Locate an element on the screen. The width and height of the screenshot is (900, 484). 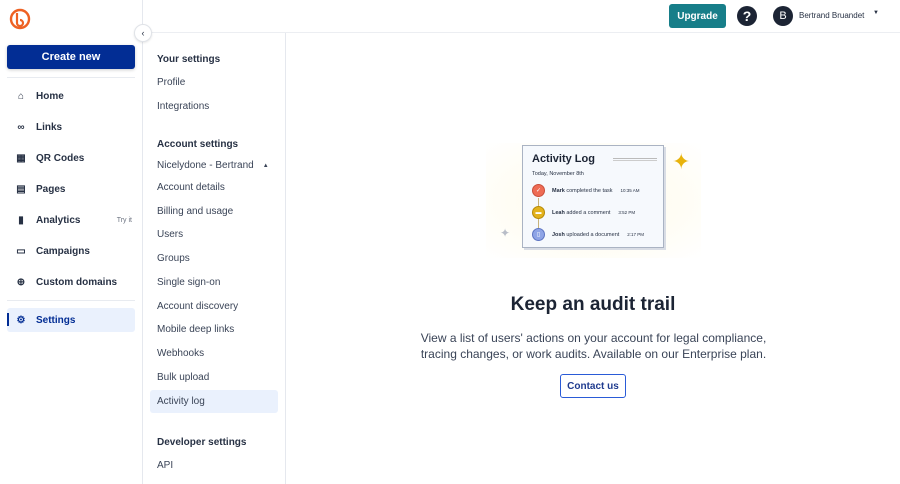
collapse-sidebar-button: ‹ is located at coordinates (143, 33).